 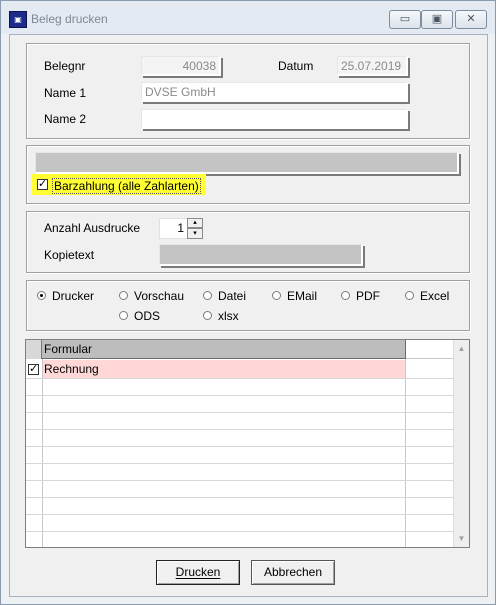 I want to click on scroll-down-button: ▼, so click(x=461, y=538).